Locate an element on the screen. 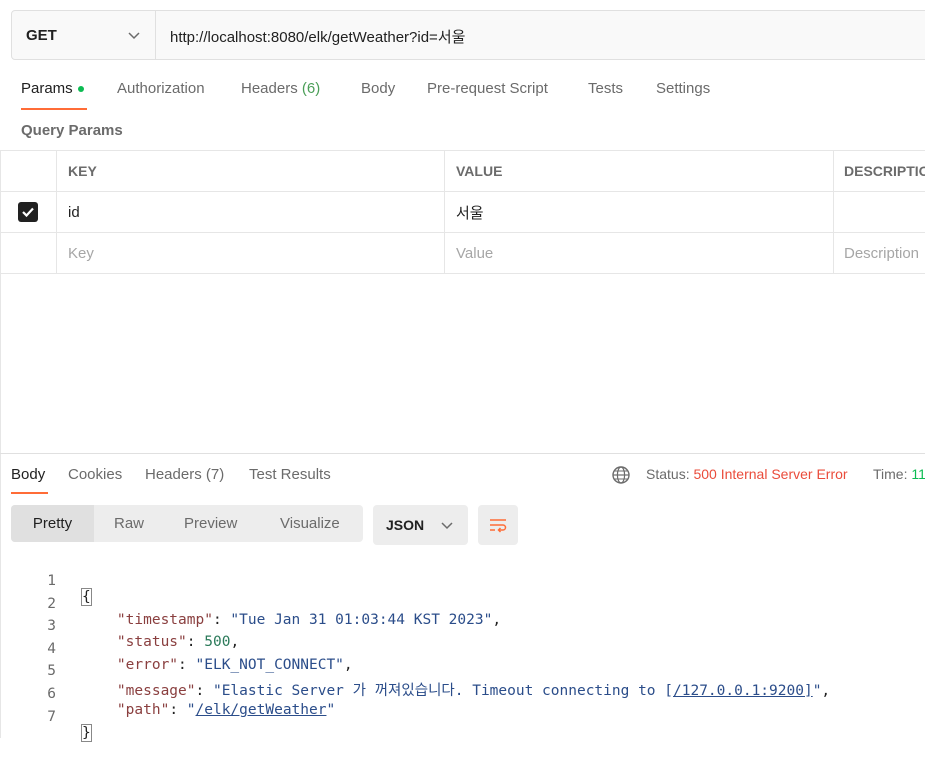 The image size is (925, 757). format-tab-group: Pretty Raw Preview Visualize is located at coordinates (187, 523).